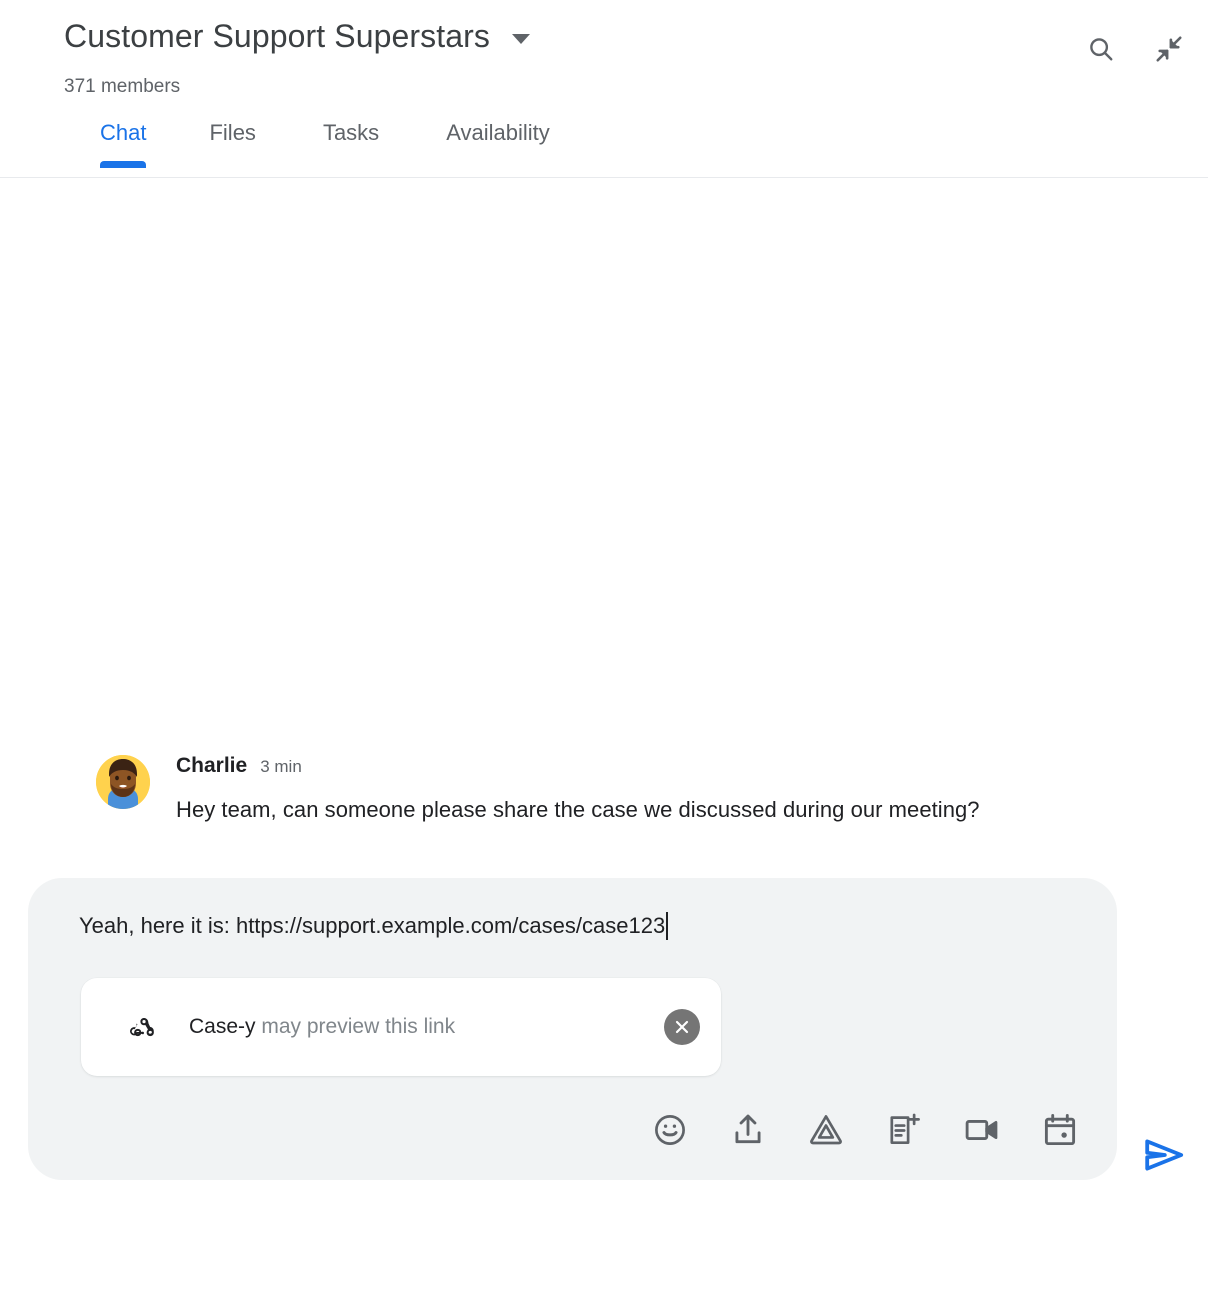 The image size is (1208, 1290). I want to click on new-document-icon, so click(904, 1130).